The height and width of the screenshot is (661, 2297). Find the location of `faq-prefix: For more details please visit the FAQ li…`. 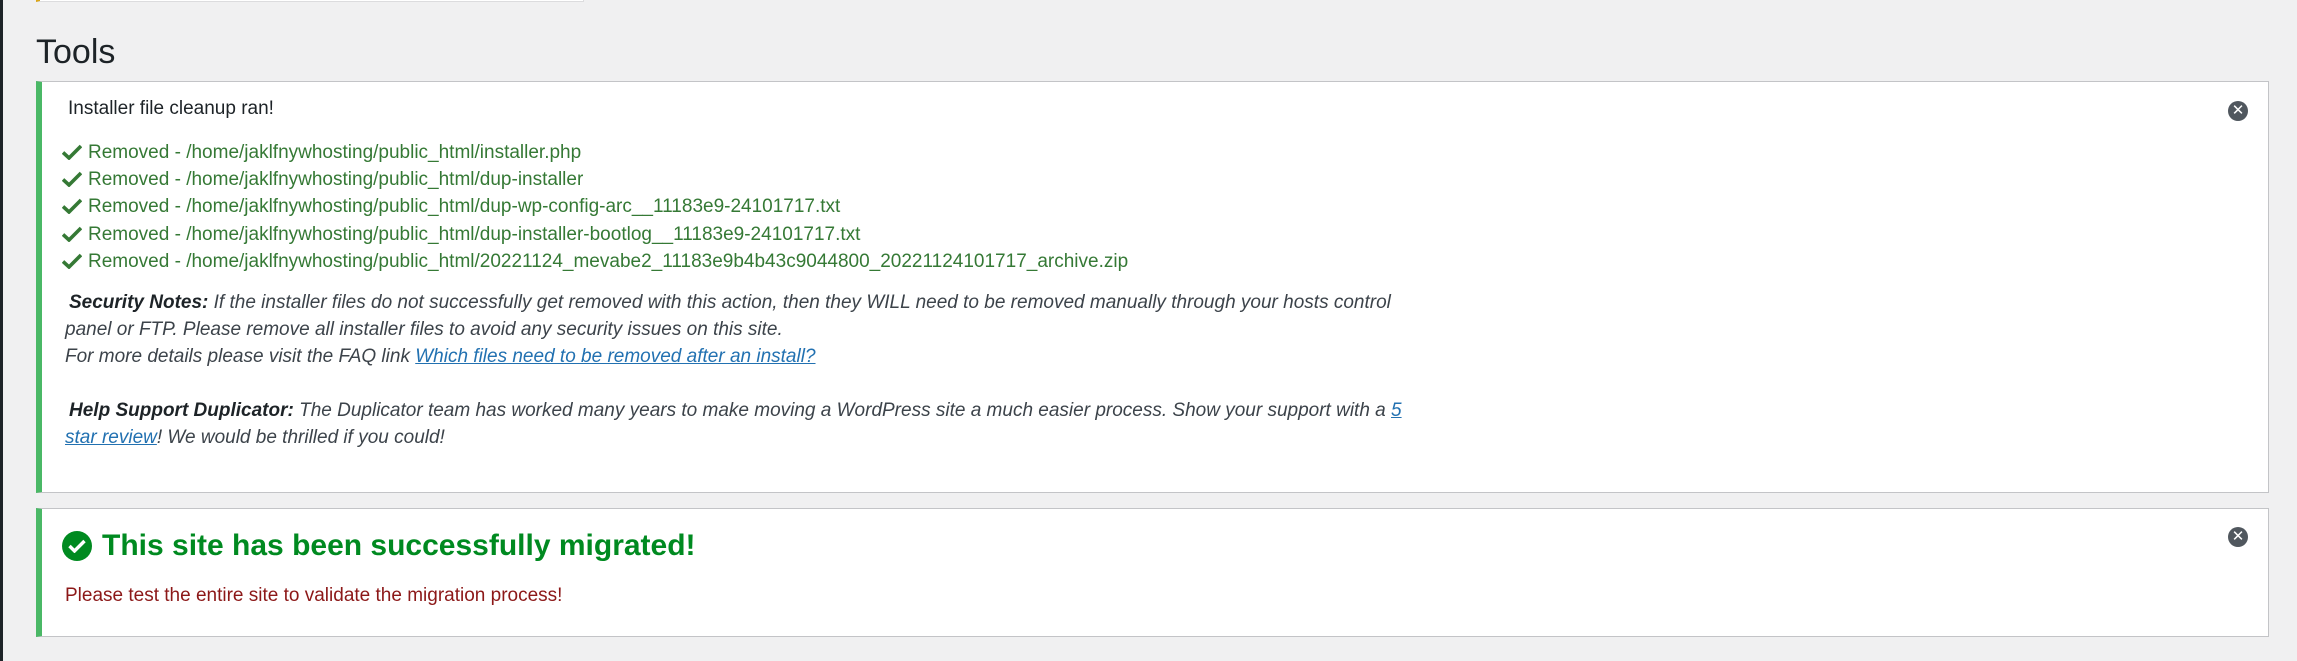

faq-prefix: For more details please visit the FAQ li… is located at coordinates (240, 356).